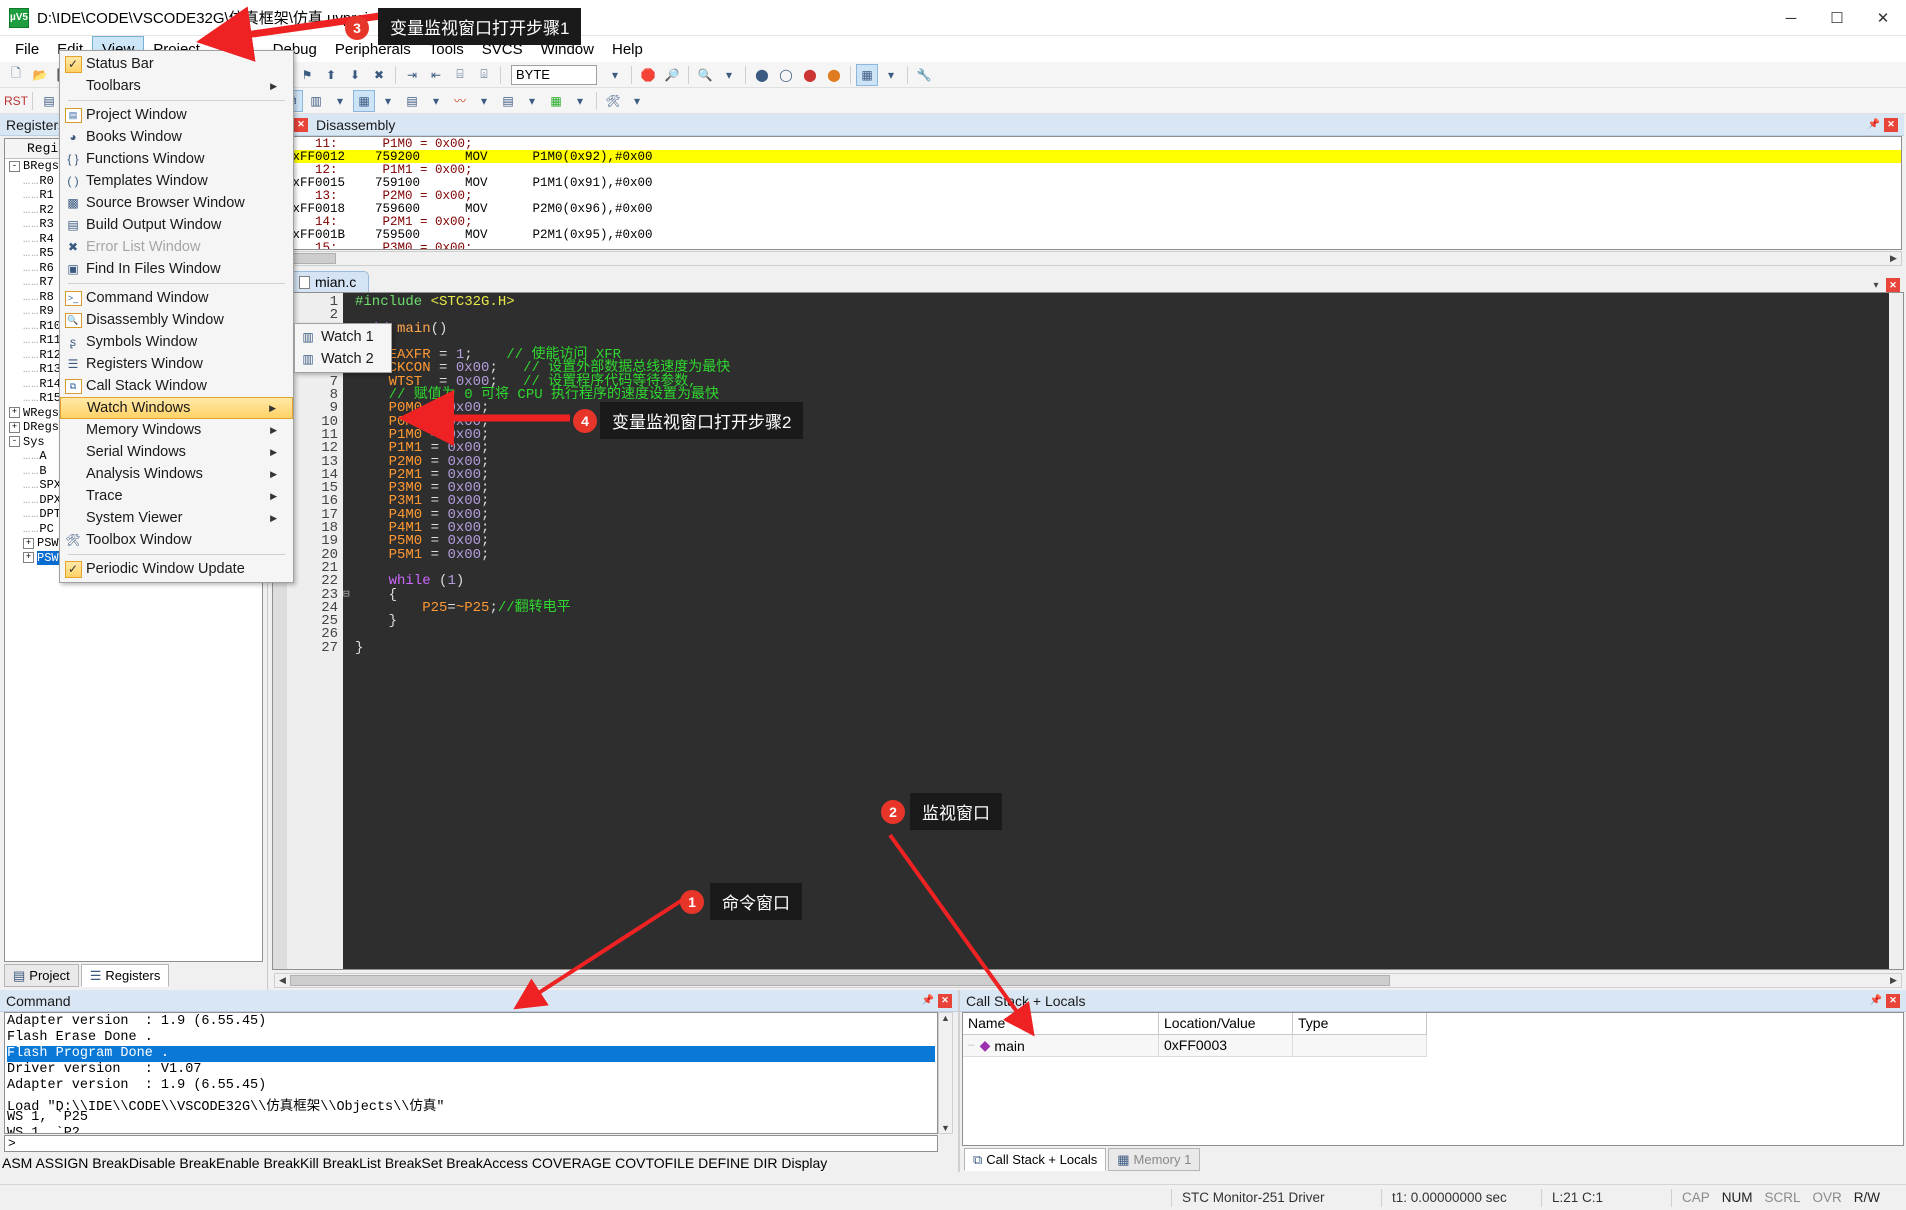 This screenshot has height=1210, width=1906. What do you see at coordinates (1088, 245) in the screenshot?
I see `disassembly-row: 15: P3M0 = 0x00;` at bounding box center [1088, 245].